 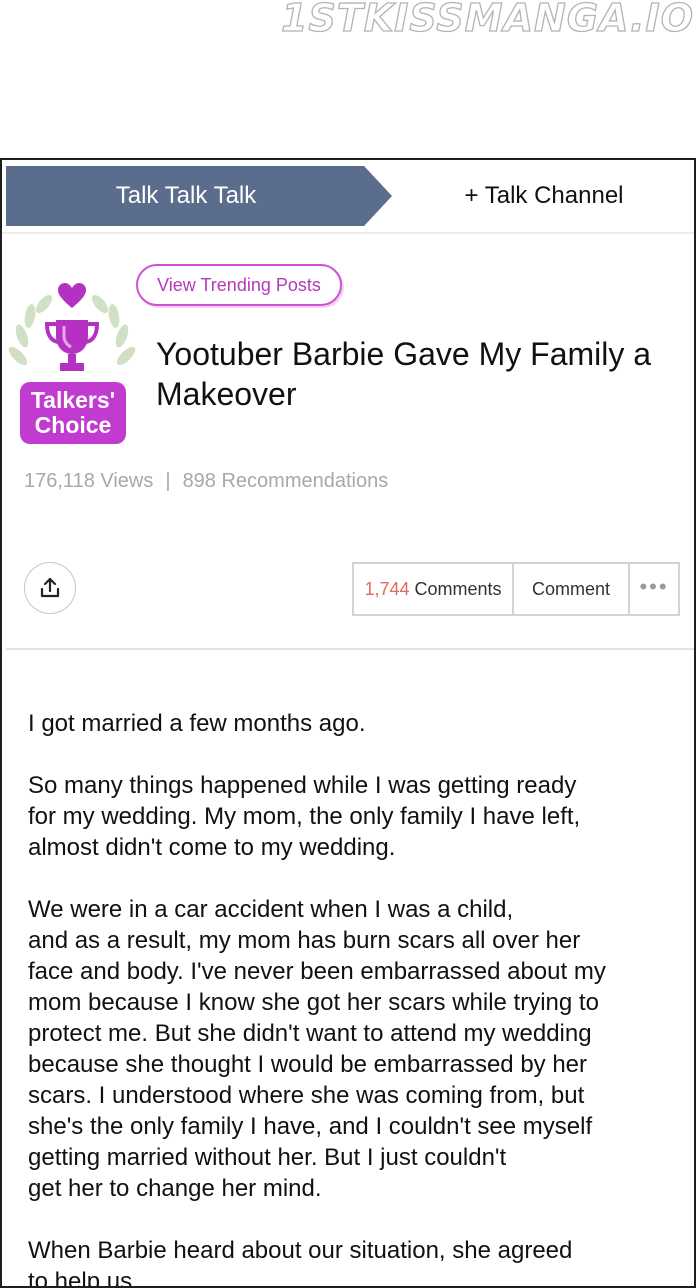 I want to click on view-trending-posts-button: View Trending Posts, so click(x=239, y=285).